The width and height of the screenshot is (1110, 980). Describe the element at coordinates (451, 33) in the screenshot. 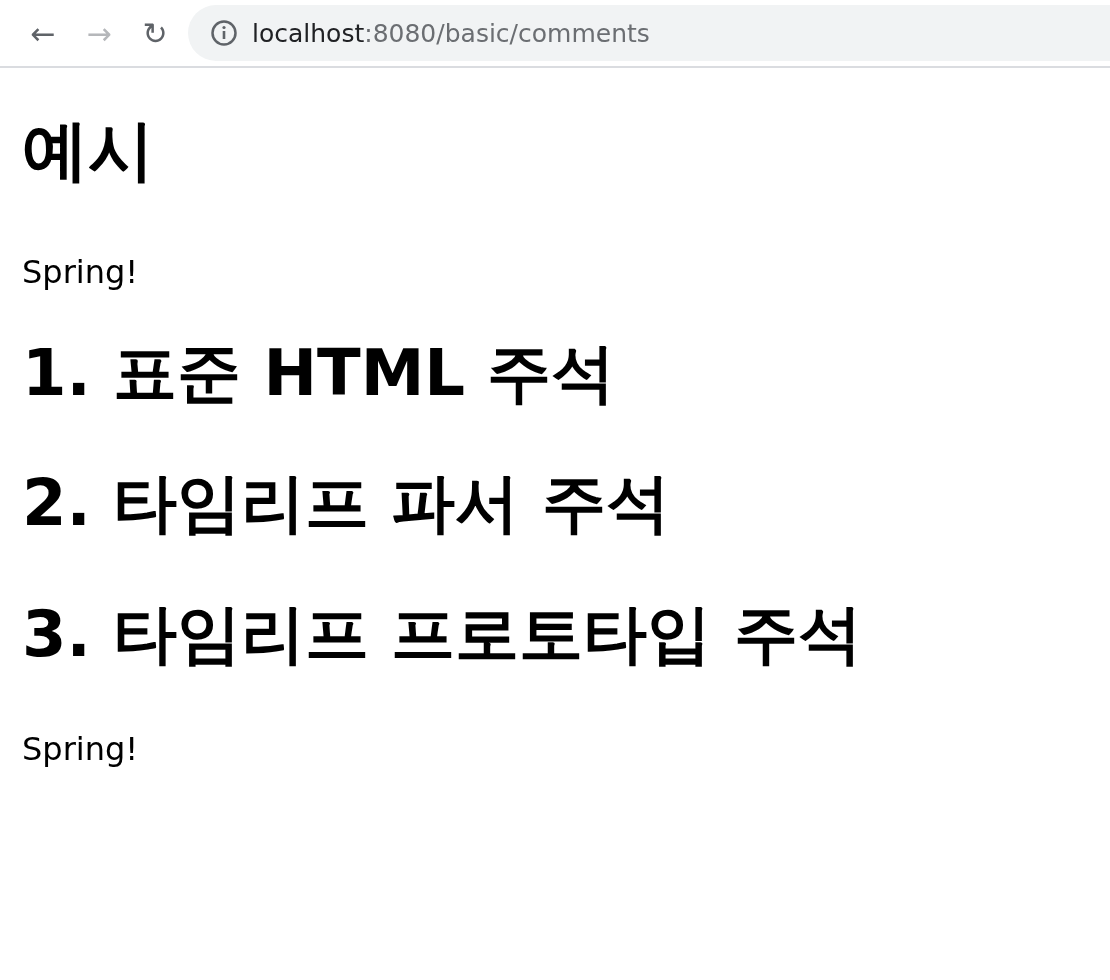

I see `url-text: localhost:8080/basic/comments` at that location.